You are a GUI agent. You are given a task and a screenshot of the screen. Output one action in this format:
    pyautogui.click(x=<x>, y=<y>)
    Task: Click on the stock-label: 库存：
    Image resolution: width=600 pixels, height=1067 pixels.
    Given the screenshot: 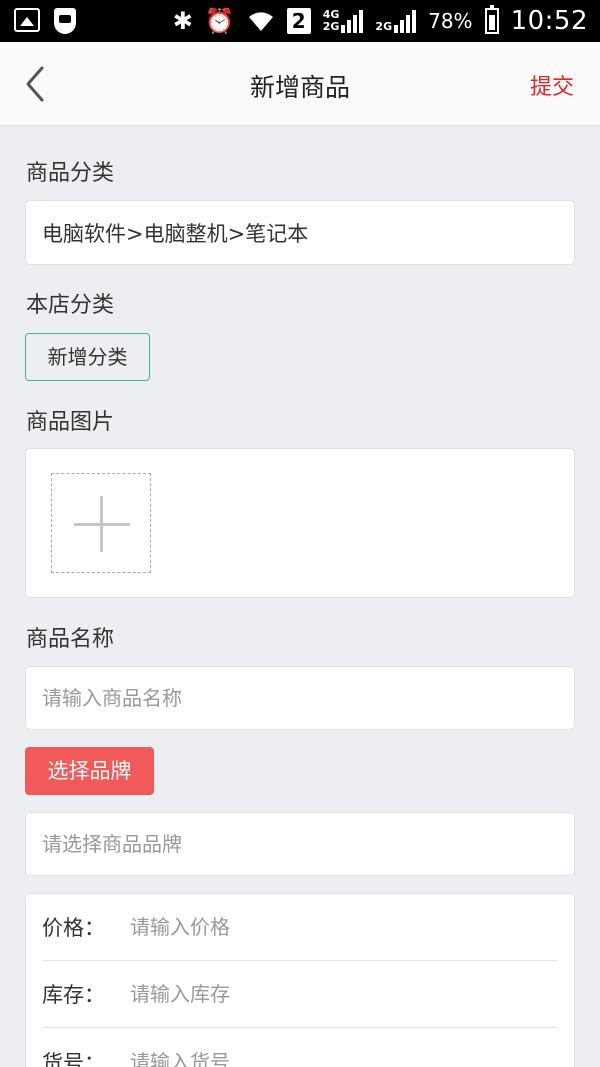 What is the action you would take?
    pyautogui.click(x=73, y=995)
    